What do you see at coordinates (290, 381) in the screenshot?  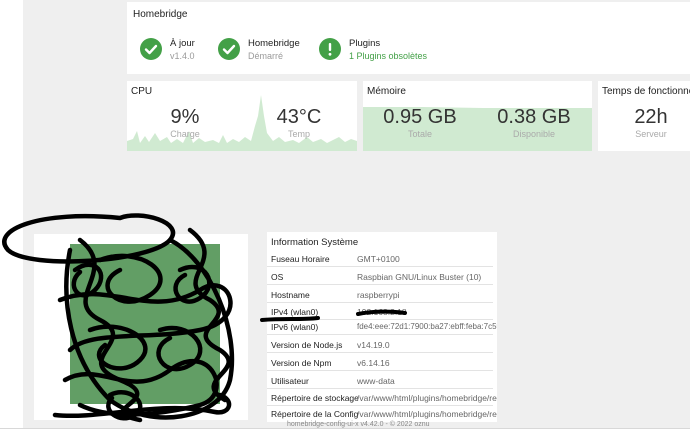 I see `info-key: Utilisateur` at bounding box center [290, 381].